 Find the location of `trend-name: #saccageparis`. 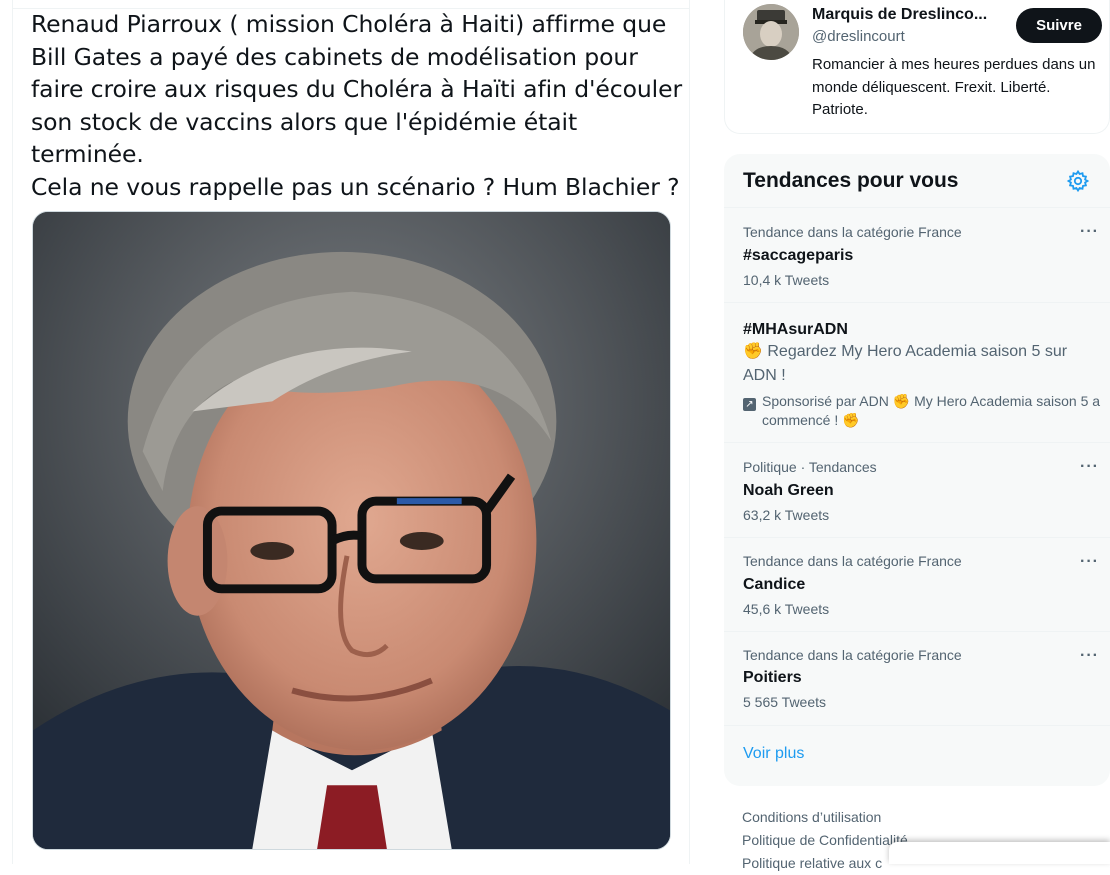

trend-name: #saccageparis is located at coordinates (798, 255).